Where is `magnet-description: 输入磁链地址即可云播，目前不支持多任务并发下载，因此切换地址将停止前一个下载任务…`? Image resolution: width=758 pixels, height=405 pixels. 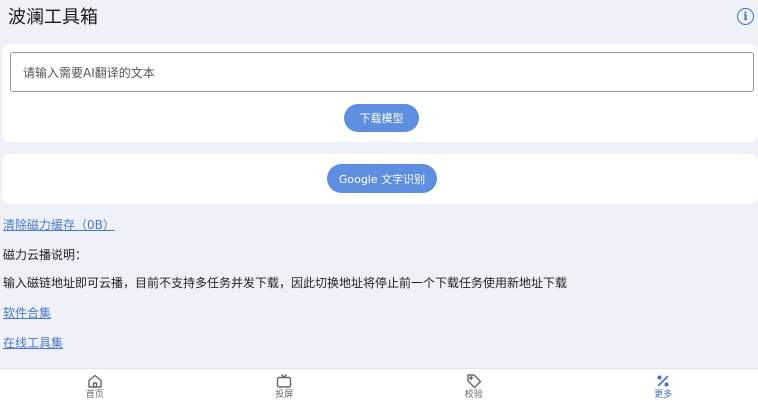 magnet-description: 输入磁链地址即可云播，目前不支持多任务并发下载，因此切换地址将停止前一个下载任务… is located at coordinates (285, 283).